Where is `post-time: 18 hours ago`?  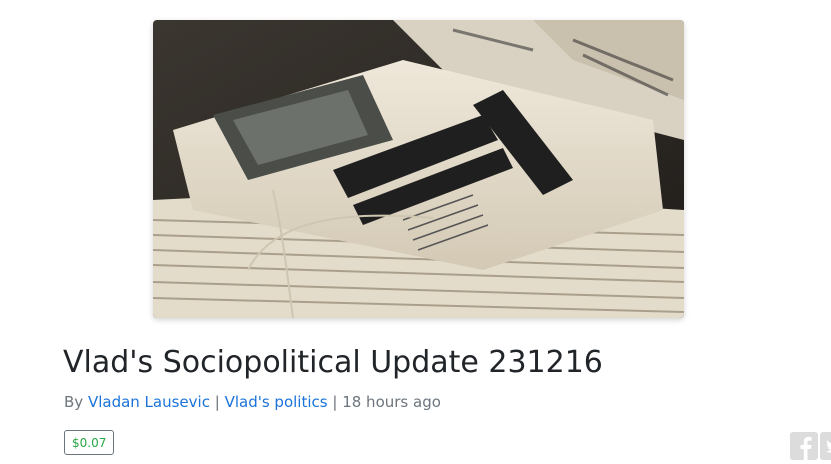 post-time: 18 hours ago is located at coordinates (391, 402).